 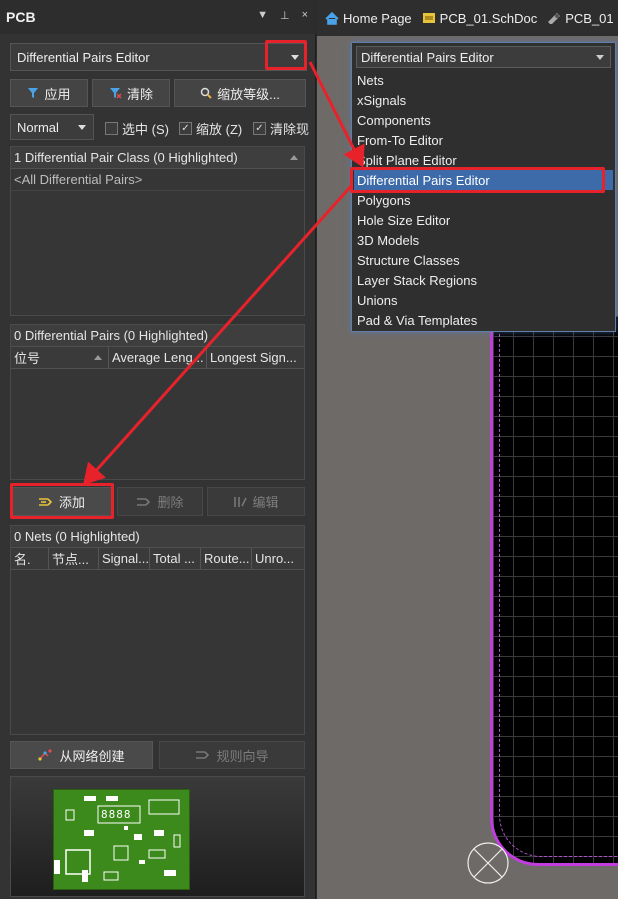 I want to click on create-from-nets-button: 从网络创建, so click(x=81, y=755).